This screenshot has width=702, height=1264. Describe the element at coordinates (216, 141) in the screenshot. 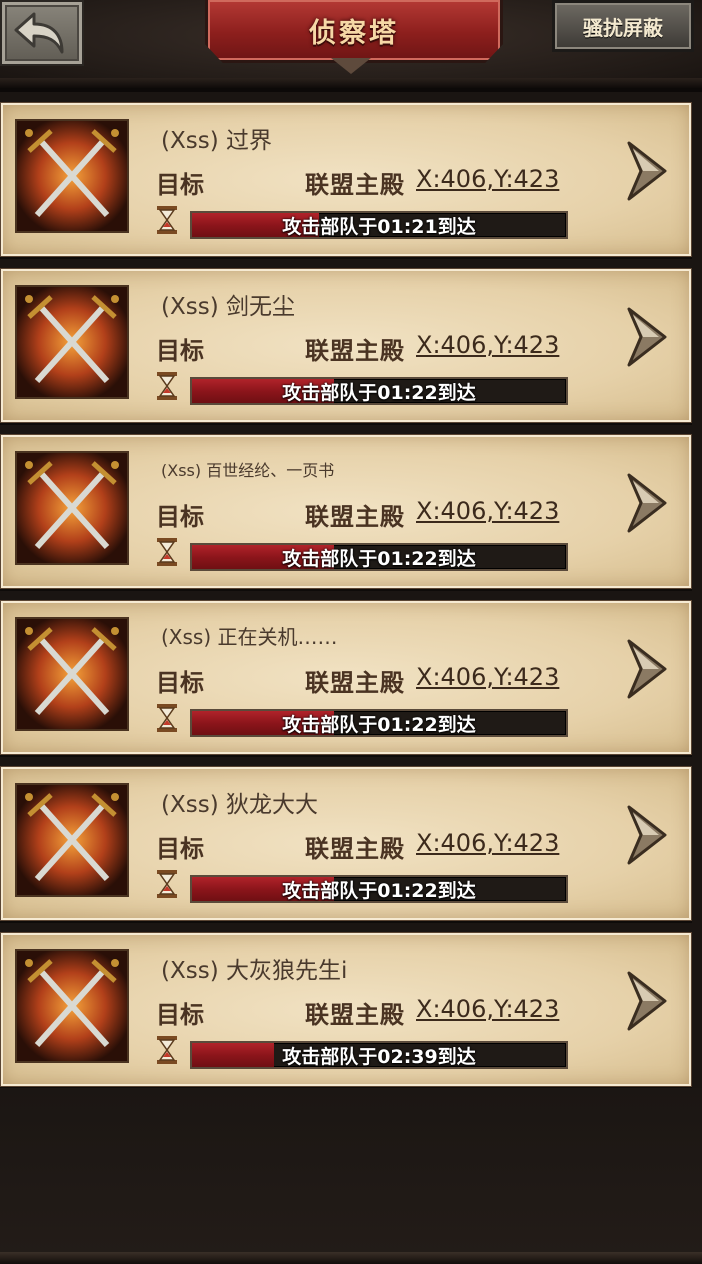

I see `attacker-name: (Xss) 过界` at that location.